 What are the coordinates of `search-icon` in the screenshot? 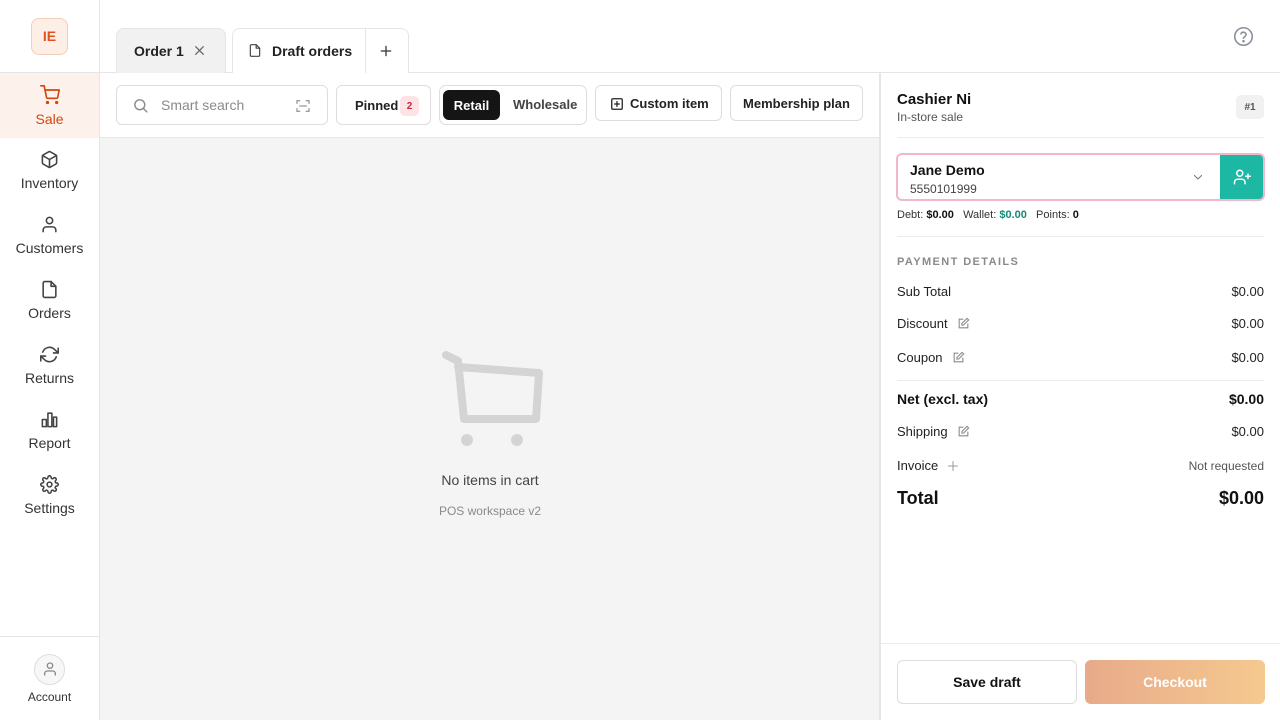 It's located at (140, 105).